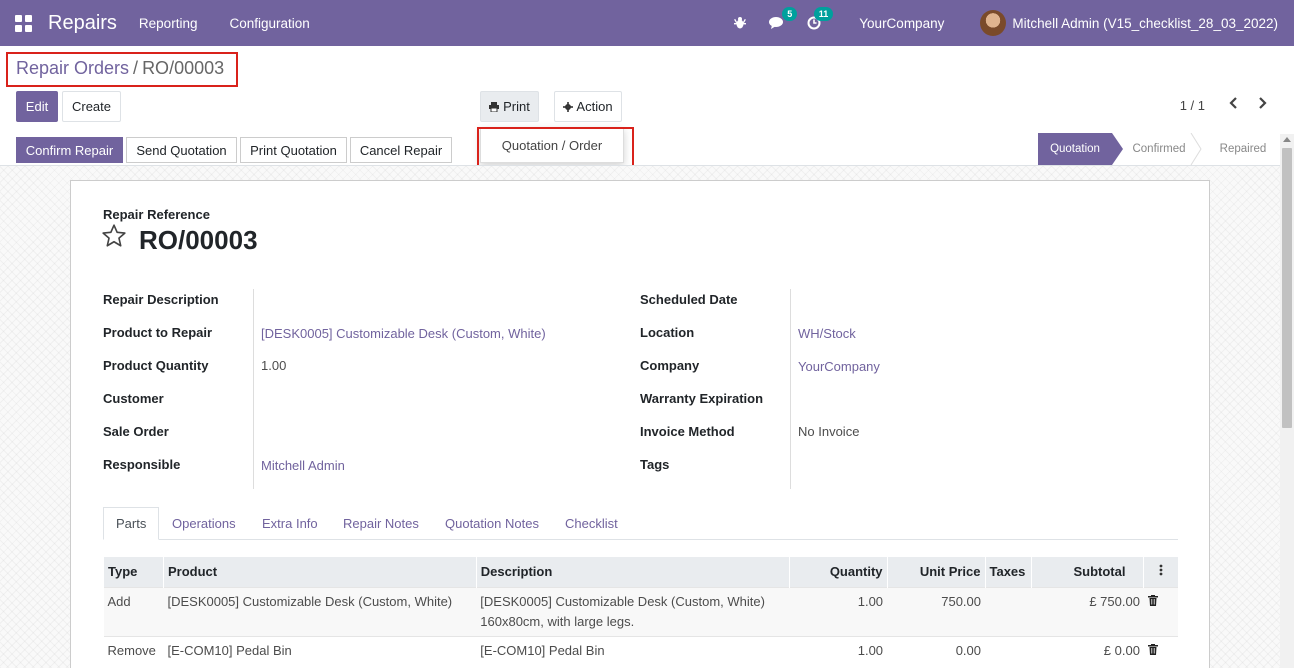 The height and width of the screenshot is (668, 1294). I want to click on messages-count-badge: 5, so click(790, 14).